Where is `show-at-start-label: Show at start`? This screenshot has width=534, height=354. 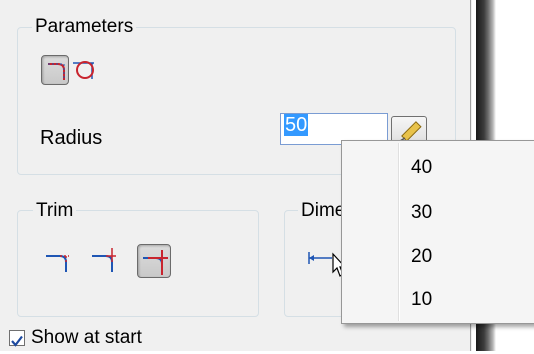
show-at-start-label: Show at start is located at coordinates (86, 337).